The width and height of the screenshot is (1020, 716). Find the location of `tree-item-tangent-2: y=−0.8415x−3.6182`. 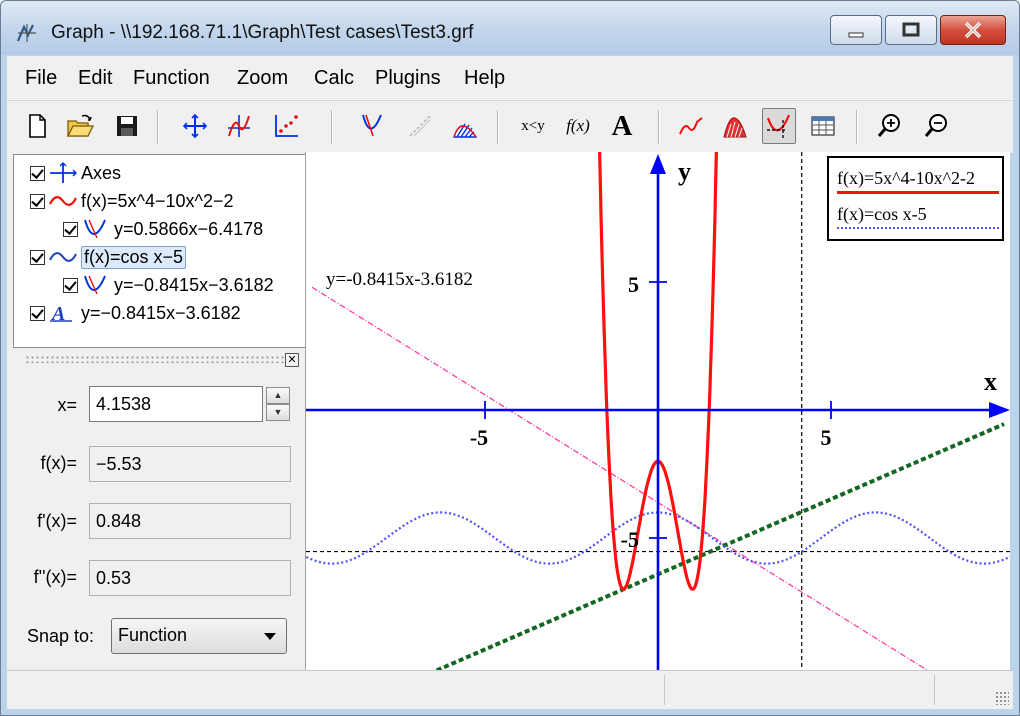

tree-item-tangent-2: y=−0.8415x−3.6182 is located at coordinates (168, 285).